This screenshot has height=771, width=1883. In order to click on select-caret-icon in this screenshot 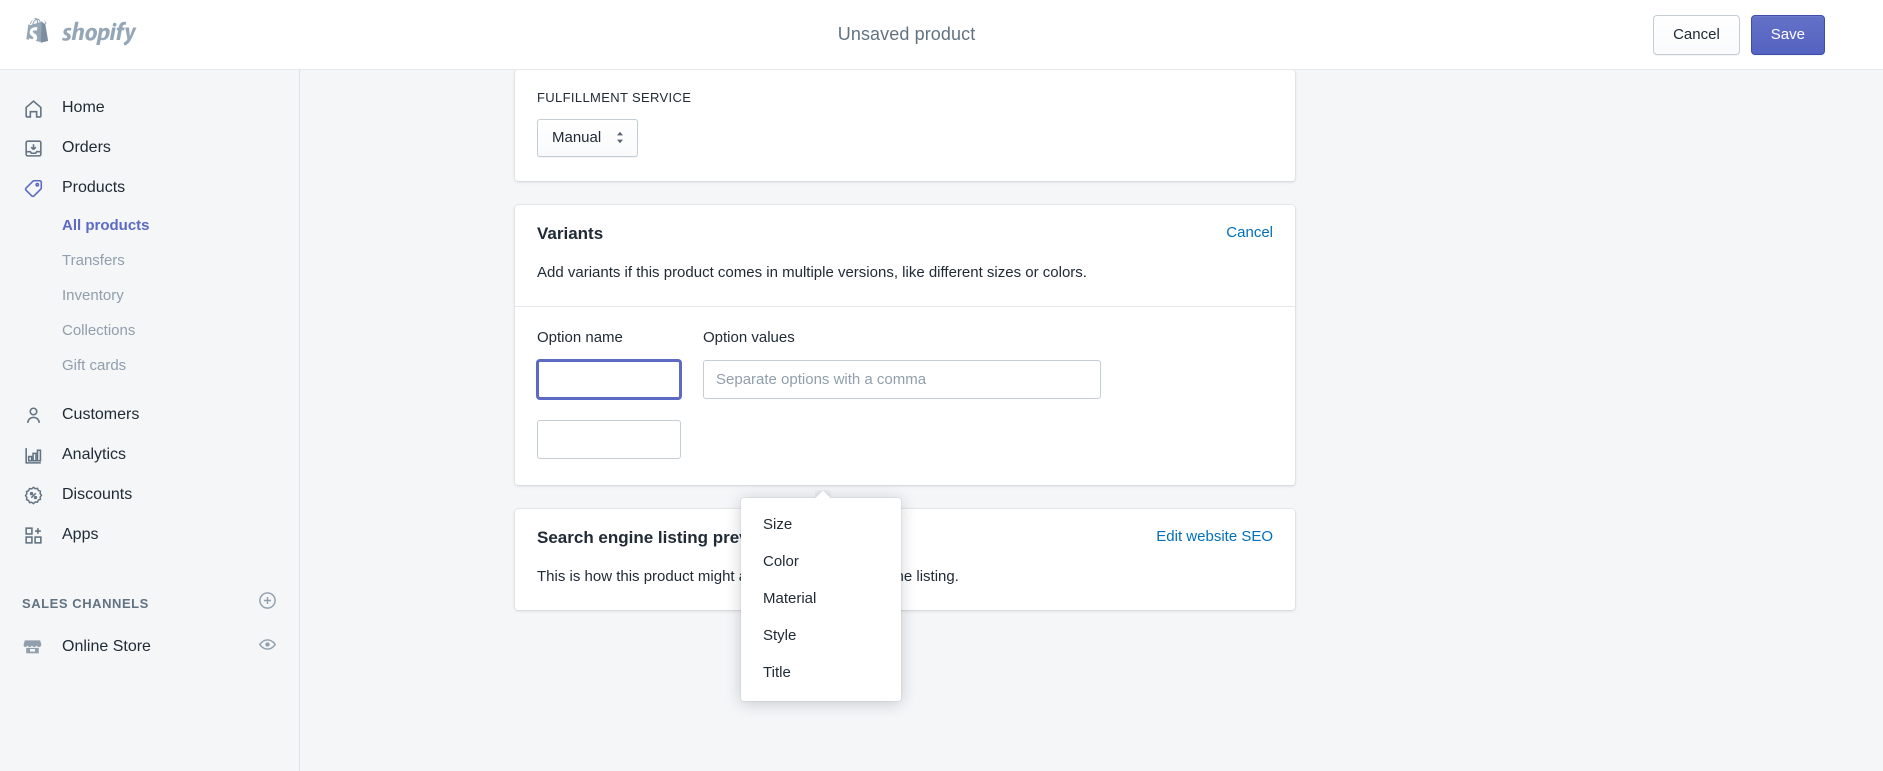, I will do `click(620, 137)`.